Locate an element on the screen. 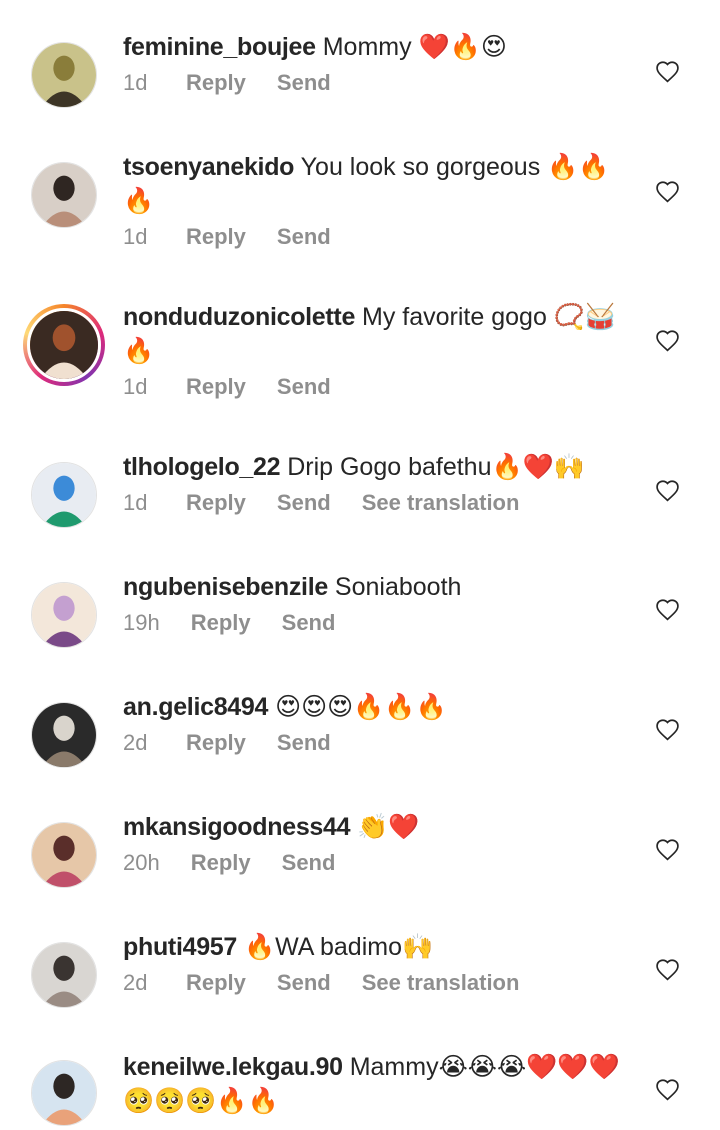 This screenshot has height=1130, width=720. comment-message: 🔥WA badimo🙌 is located at coordinates (338, 947).